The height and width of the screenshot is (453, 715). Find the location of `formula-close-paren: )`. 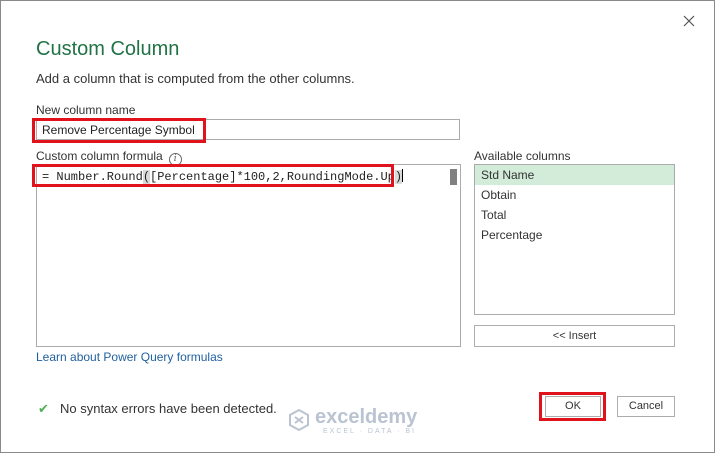

formula-close-paren: ) is located at coordinates (398, 177).